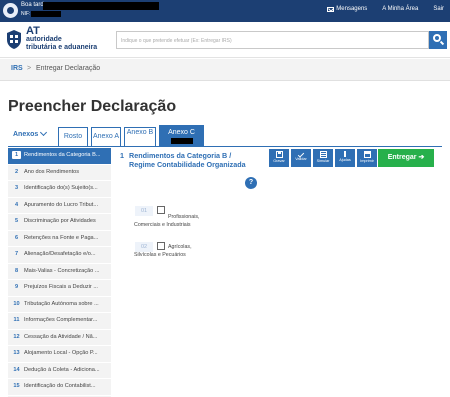  What do you see at coordinates (400, 9) in the screenshot?
I see `my-area-link: A Minha Área` at bounding box center [400, 9].